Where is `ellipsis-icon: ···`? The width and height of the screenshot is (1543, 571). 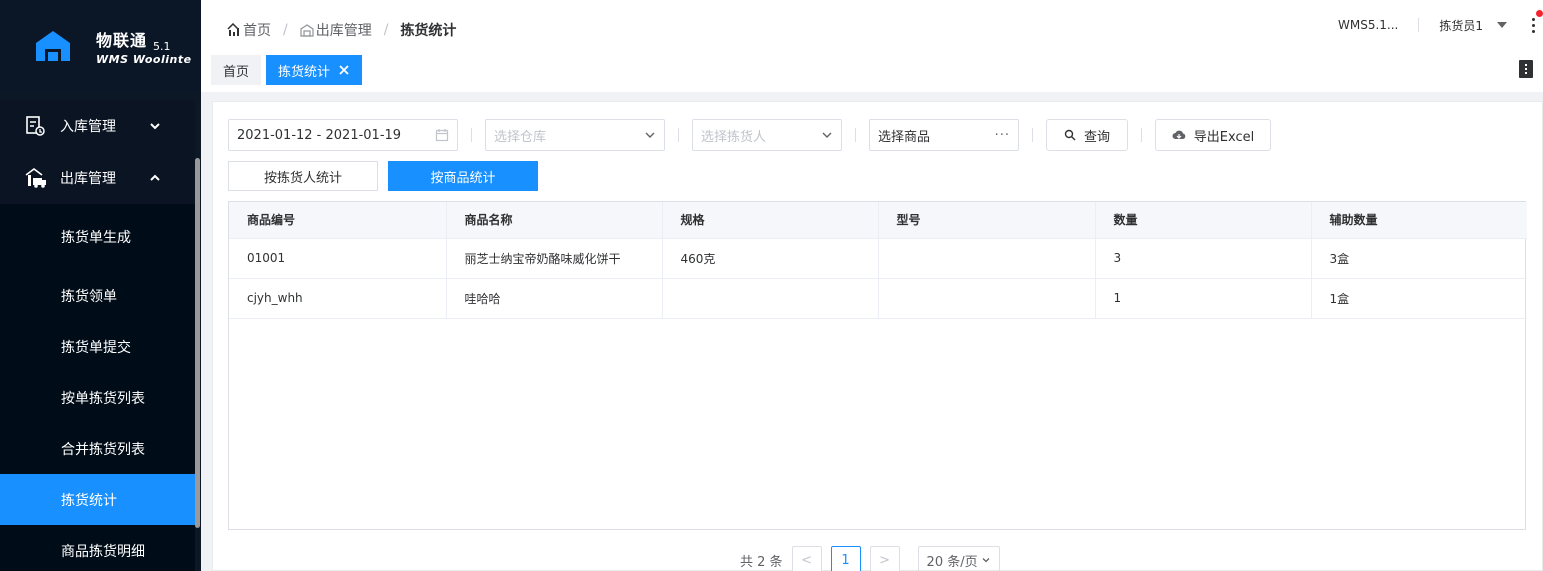
ellipsis-icon: ··· is located at coordinates (1002, 135).